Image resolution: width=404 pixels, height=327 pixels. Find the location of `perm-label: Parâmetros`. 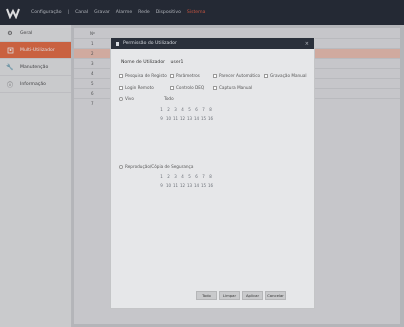

perm-label: Parâmetros is located at coordinates (188, 75).